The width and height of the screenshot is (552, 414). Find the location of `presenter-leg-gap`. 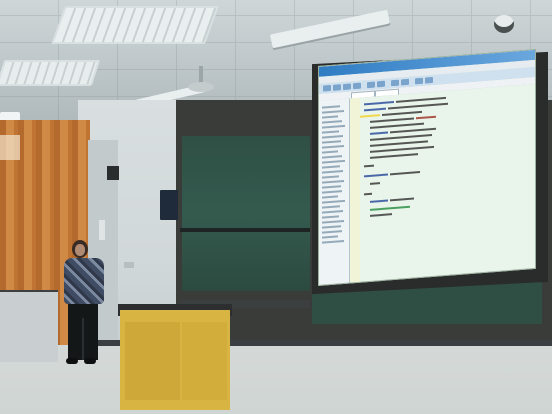

presenter-leg-gap is located at coordinates (83, 339).